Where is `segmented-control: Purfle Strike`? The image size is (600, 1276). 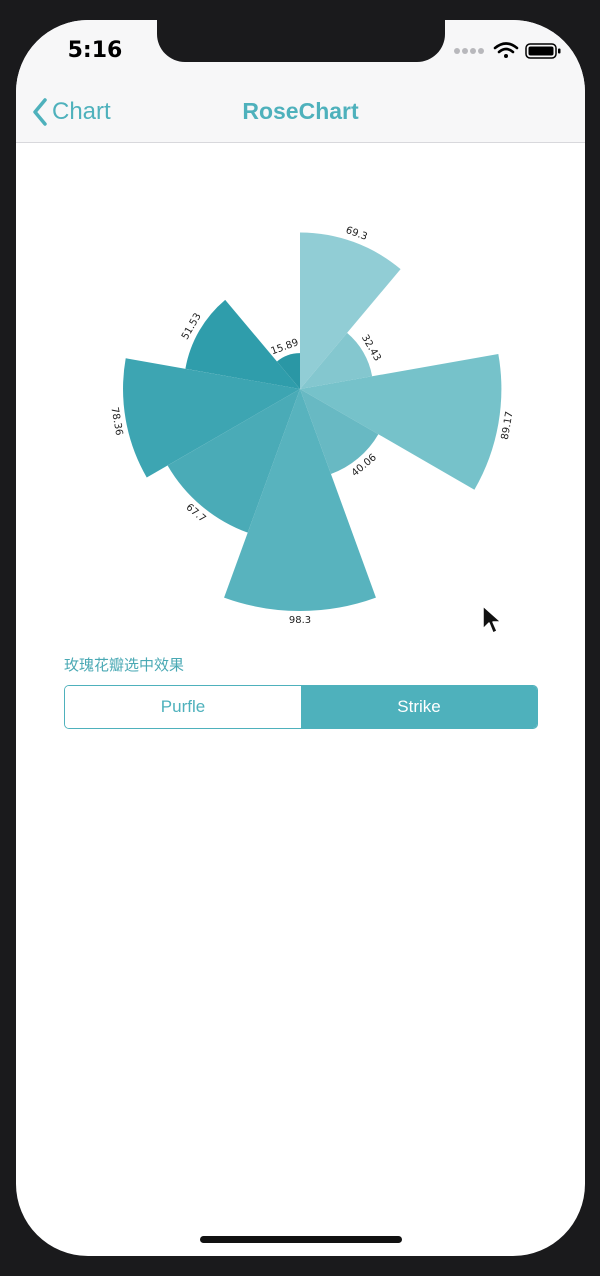
segmented-control: Purfle Strike is located at coordinates (301, 707).